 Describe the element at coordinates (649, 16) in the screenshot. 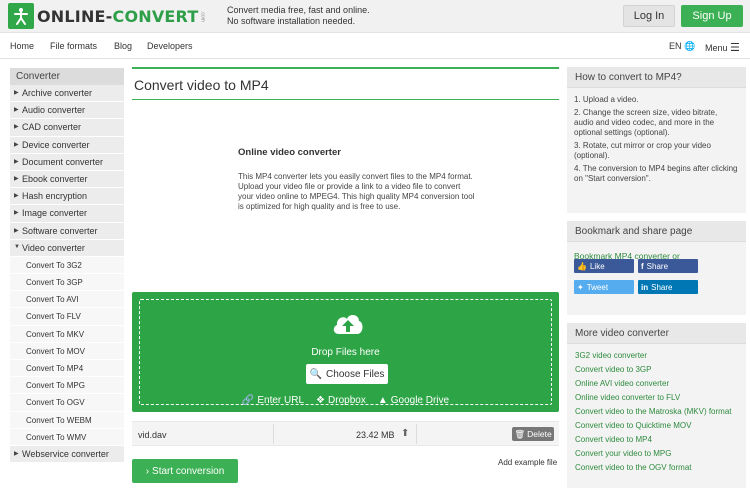

I see `login-button: Log In` at that location.